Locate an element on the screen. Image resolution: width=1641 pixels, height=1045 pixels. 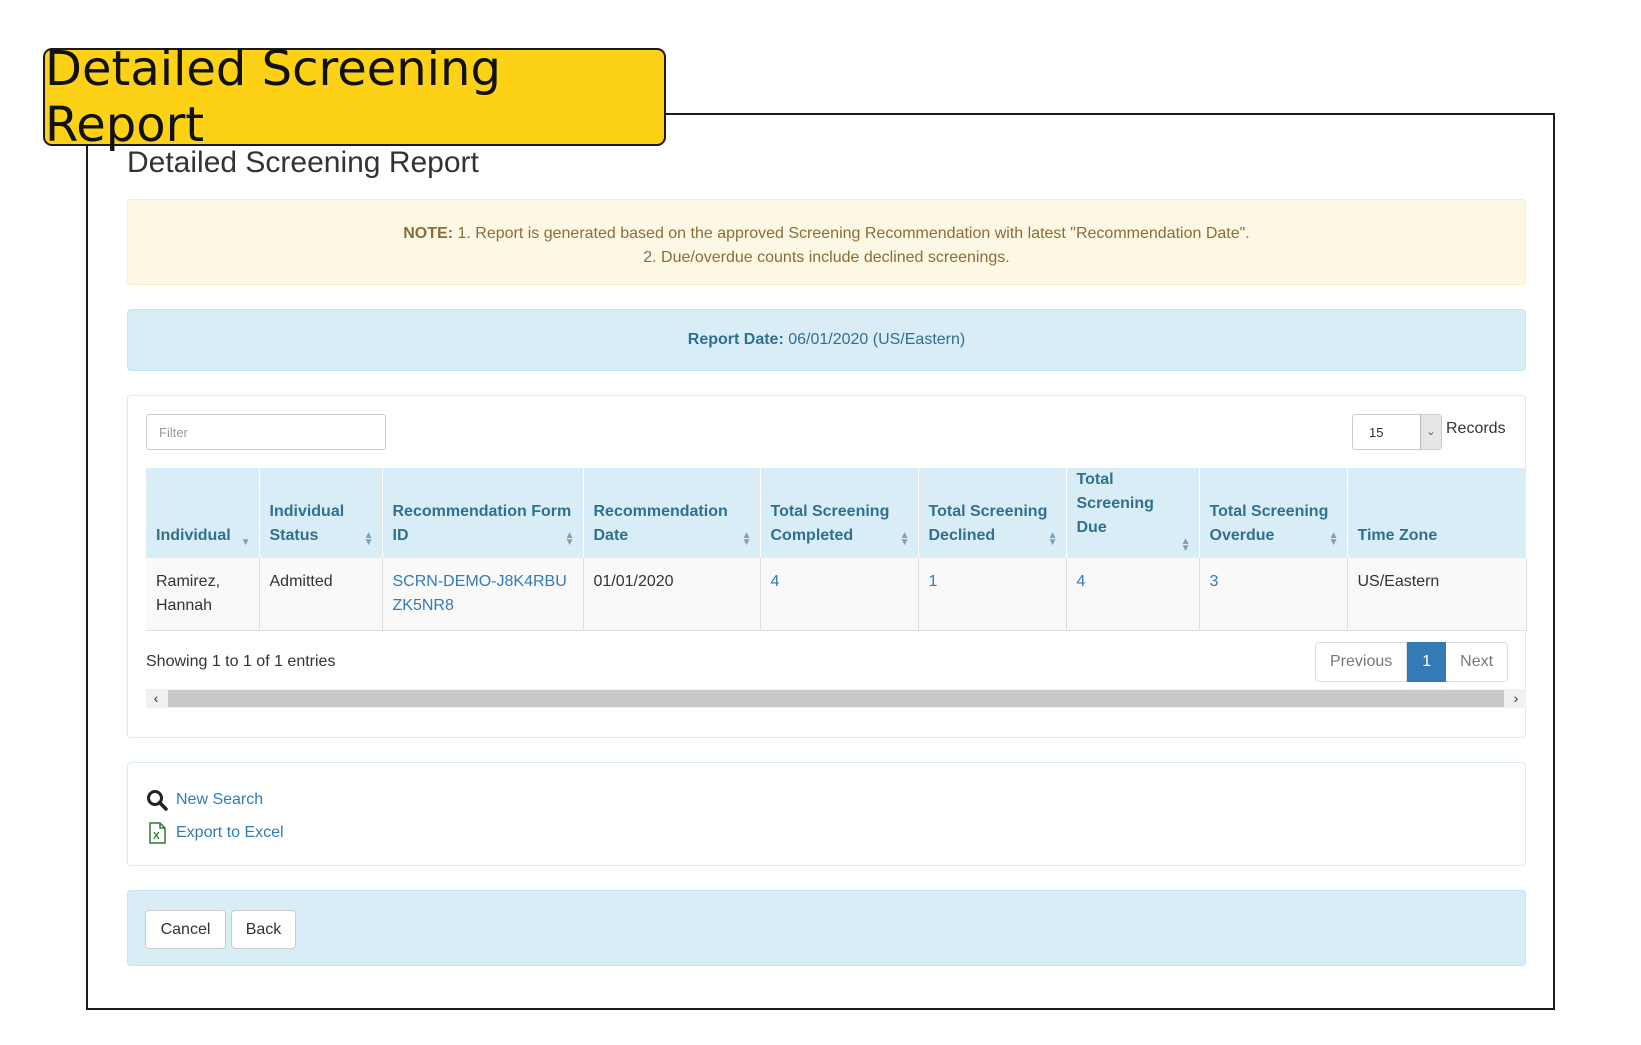
new-search-link: New Search is located at coordinates (204, 800).